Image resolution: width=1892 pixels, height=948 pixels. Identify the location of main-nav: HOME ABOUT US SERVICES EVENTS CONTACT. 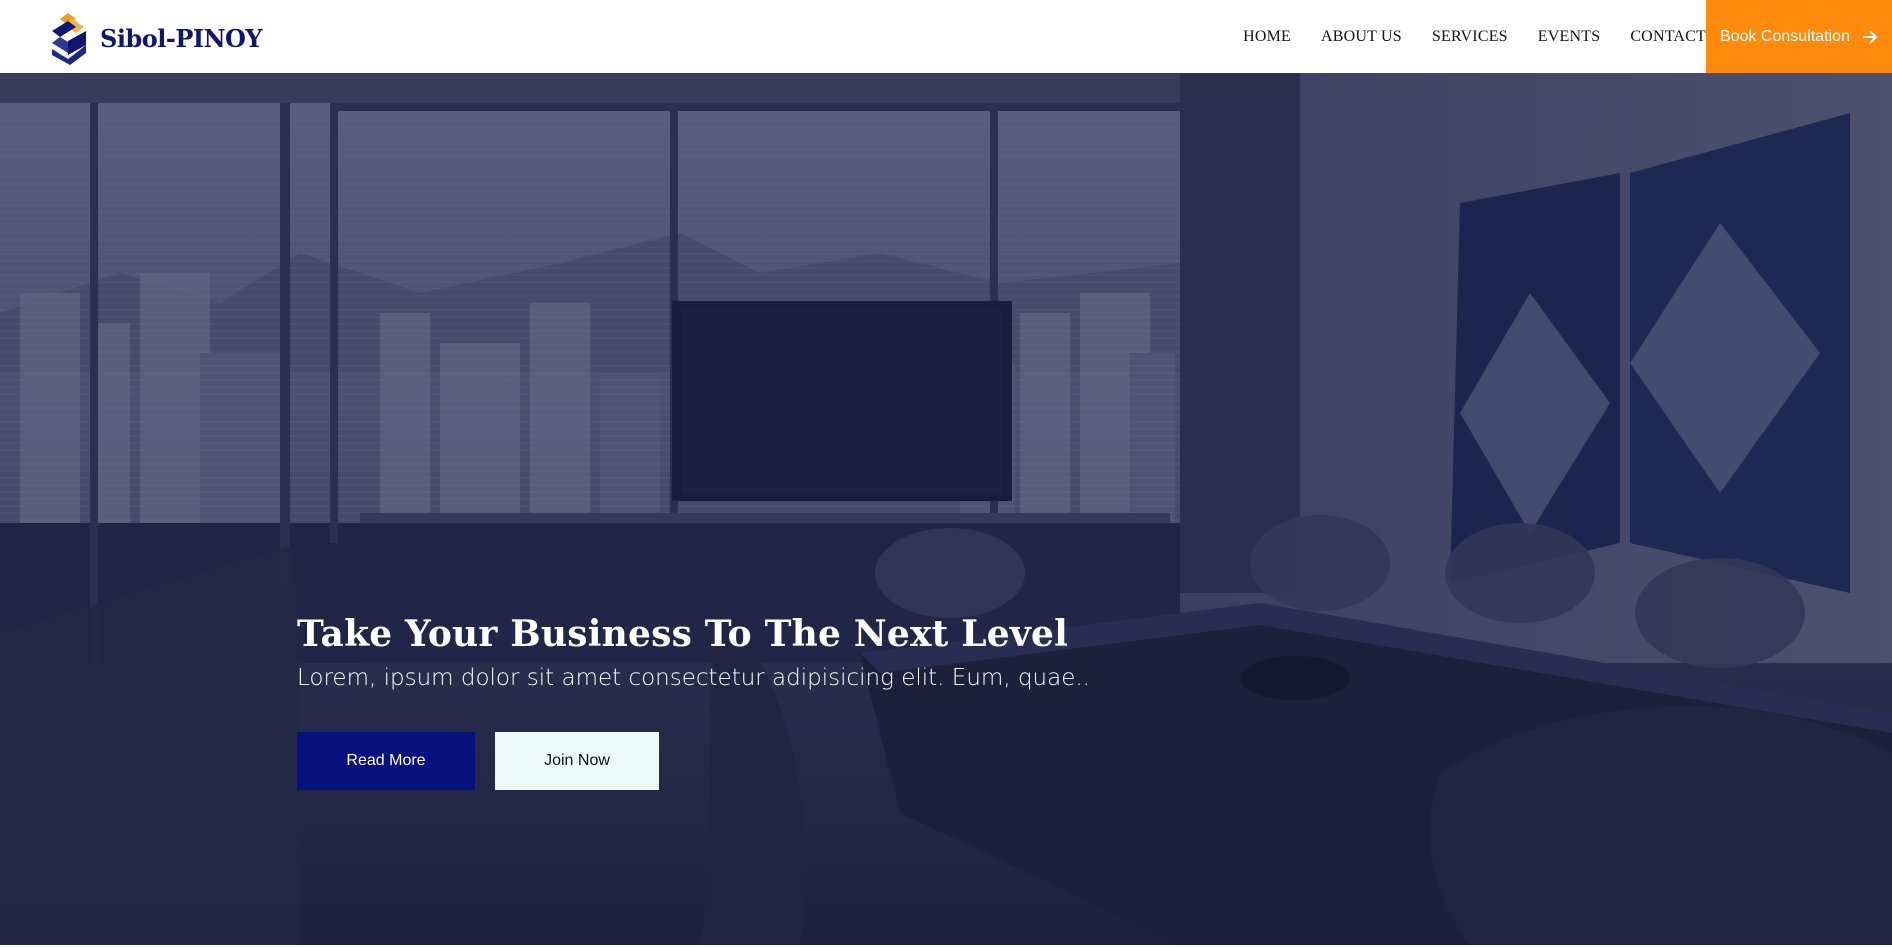
(1474, 36).